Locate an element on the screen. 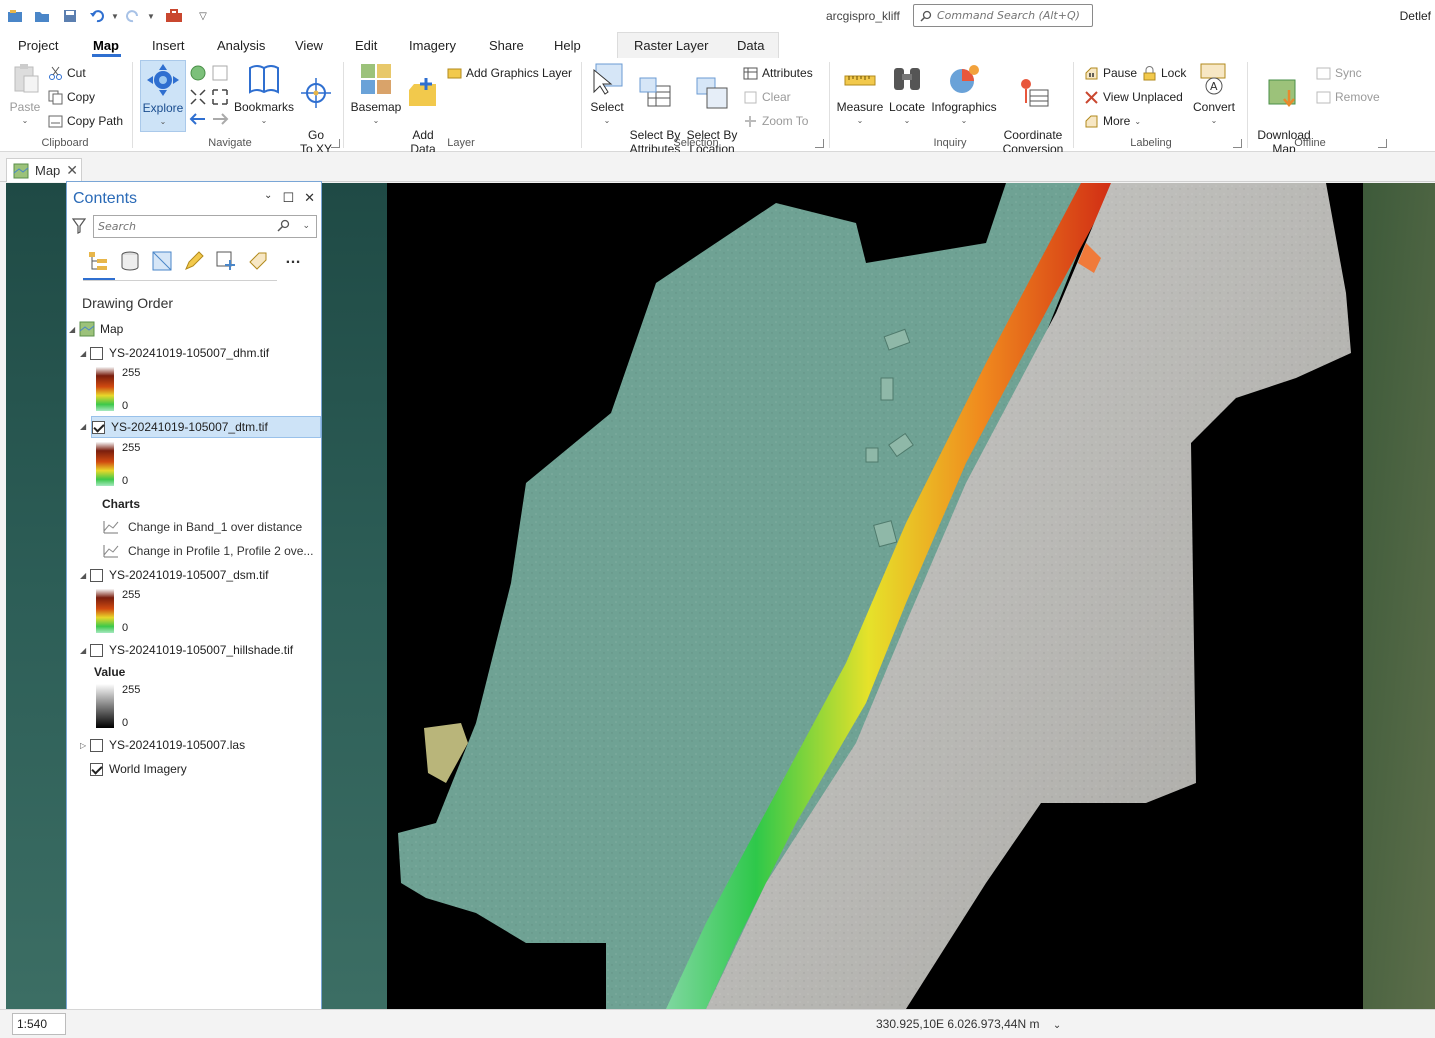  navigate-small-tools is located at coordinates (209, 94).